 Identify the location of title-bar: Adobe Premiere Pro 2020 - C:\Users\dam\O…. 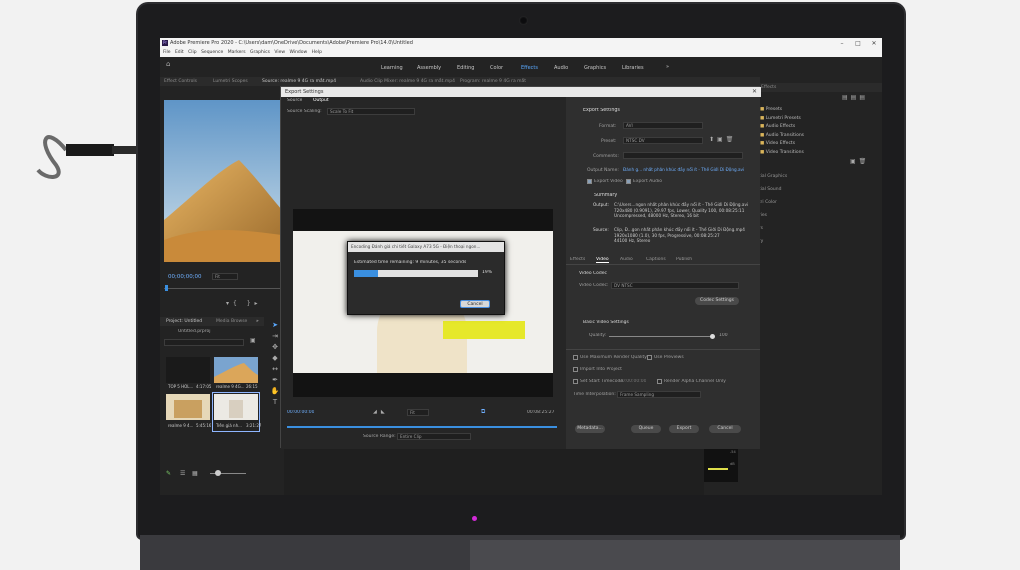
(521, 43).